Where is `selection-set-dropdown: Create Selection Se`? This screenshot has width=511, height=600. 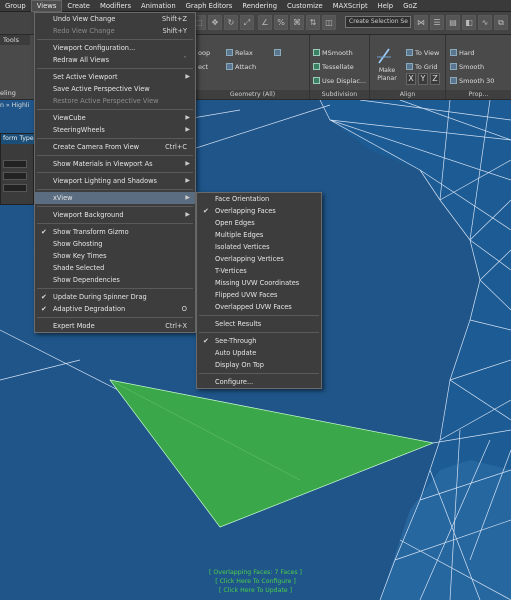
selection-set-dropdown: Create Selection Se is located at coordinates (378, 22).